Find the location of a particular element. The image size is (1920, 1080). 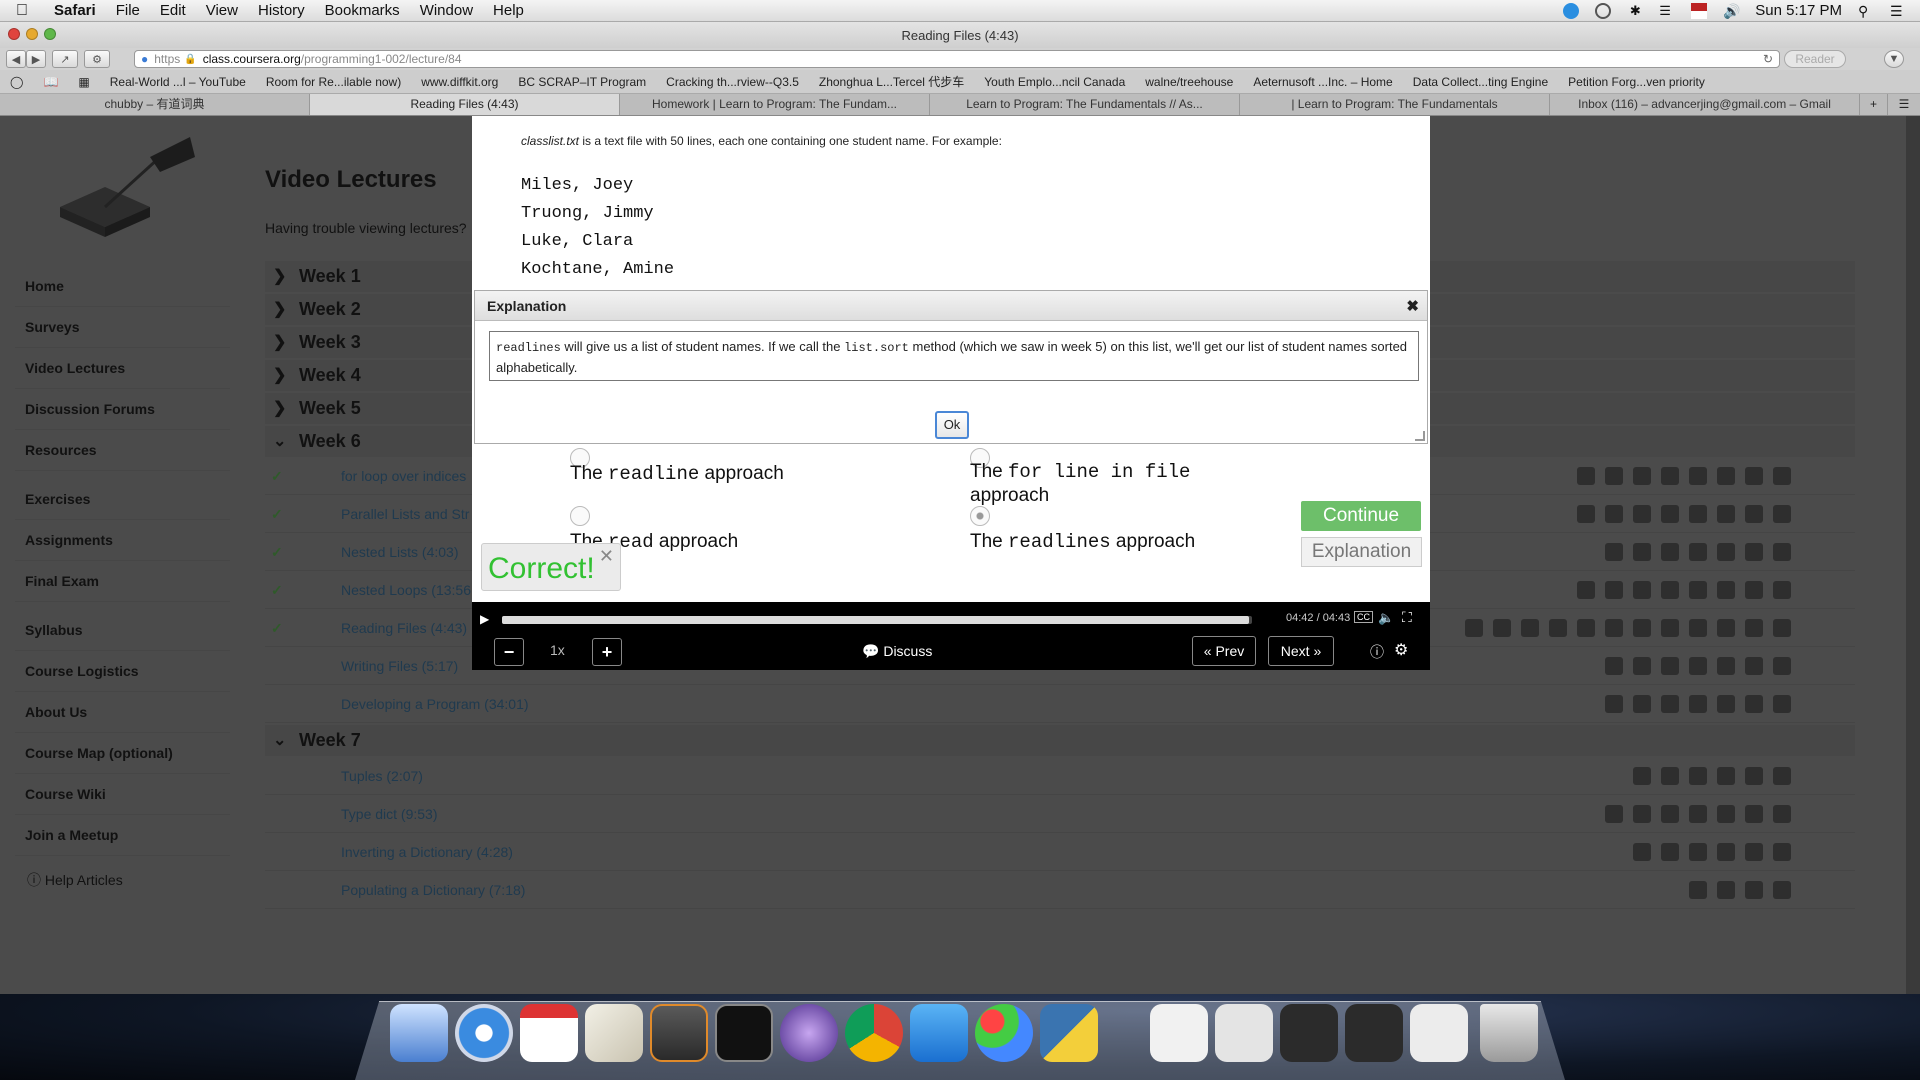

marbles-game-icon is located at coordinates (1004, 1033).